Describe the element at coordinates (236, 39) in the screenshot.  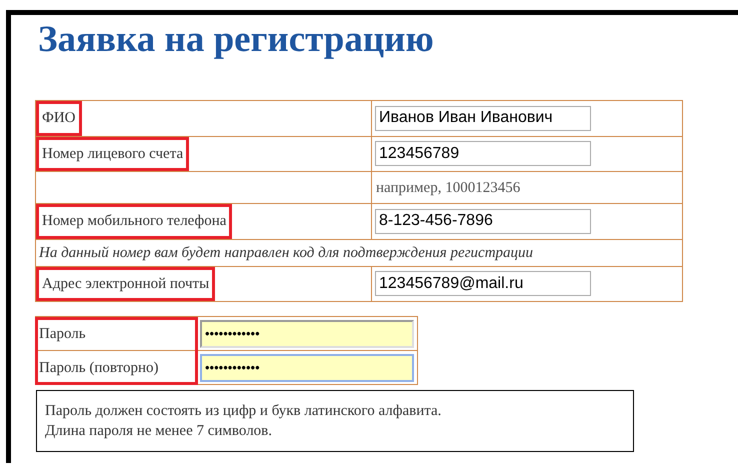
I see `page-title: Заявка на регистрацию` at that location.